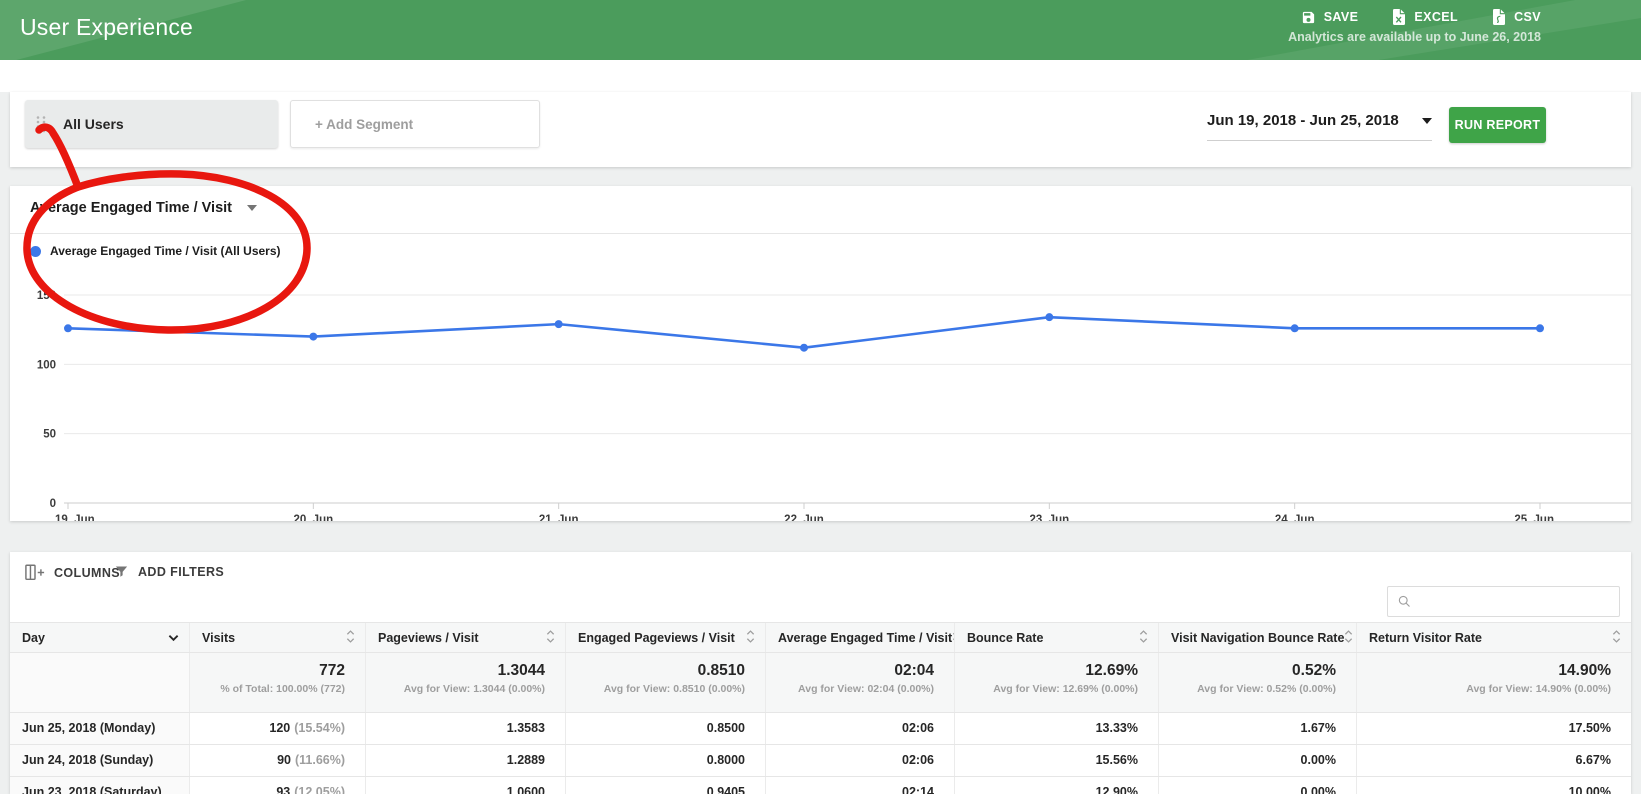 The height and width of the screenshot is (794, 1641). I want to click on segment-chip-all-users: All Users, so click(151, 124).